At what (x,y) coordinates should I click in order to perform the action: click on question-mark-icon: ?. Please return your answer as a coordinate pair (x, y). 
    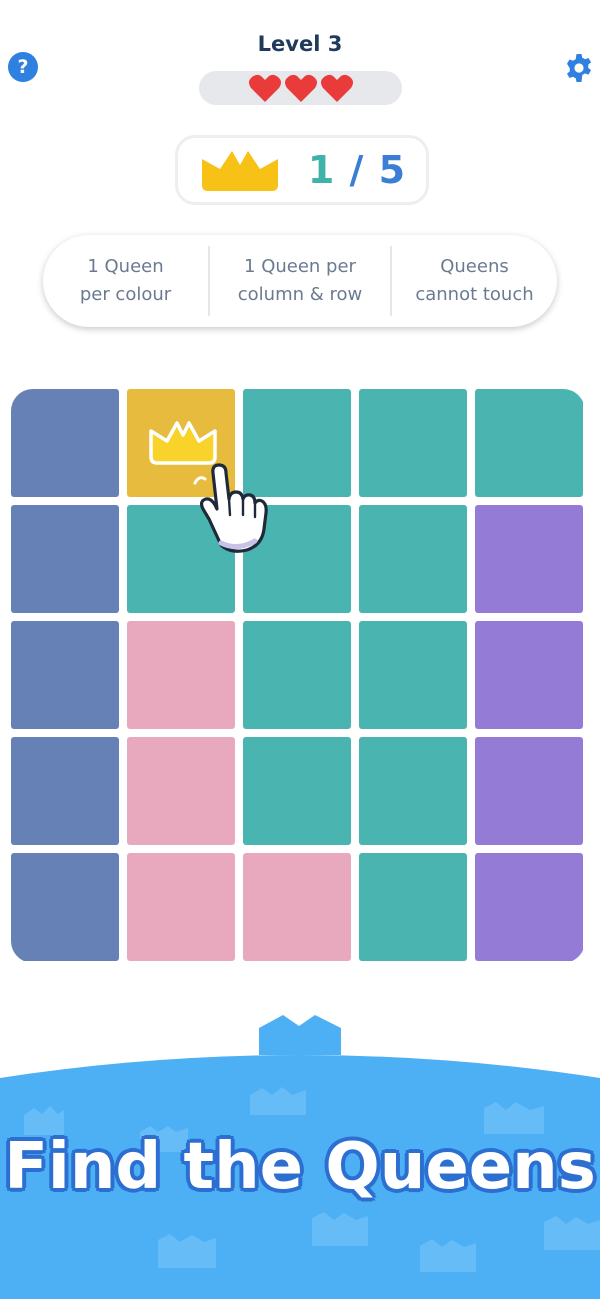
    Looking at the image, I should click on (23, 67).